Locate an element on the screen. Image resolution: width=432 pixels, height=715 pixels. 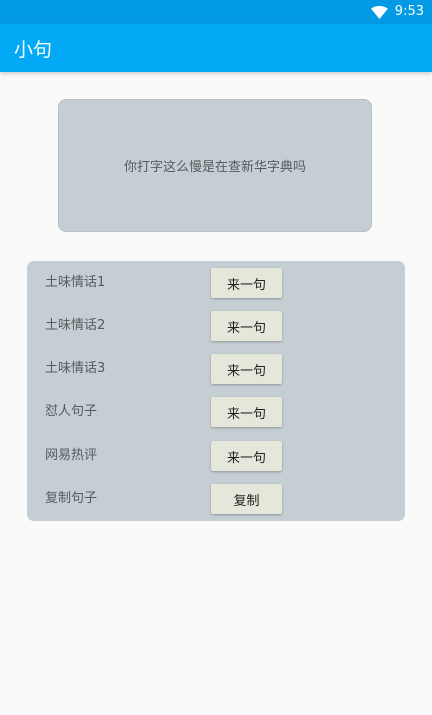
option-row-tuwei-2: 土味情话2 来一句 is located at coordinates (216, 326).